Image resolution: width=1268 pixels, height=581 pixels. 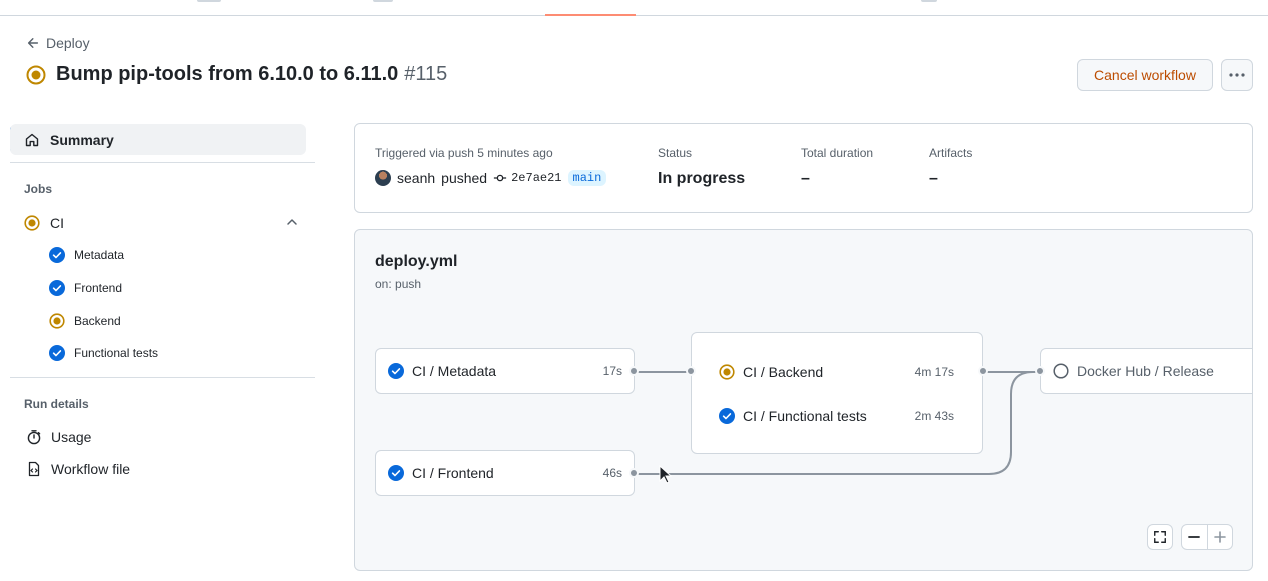 I want to click on back-to-workflow-link: Deploy, so click(x=58, y=43).